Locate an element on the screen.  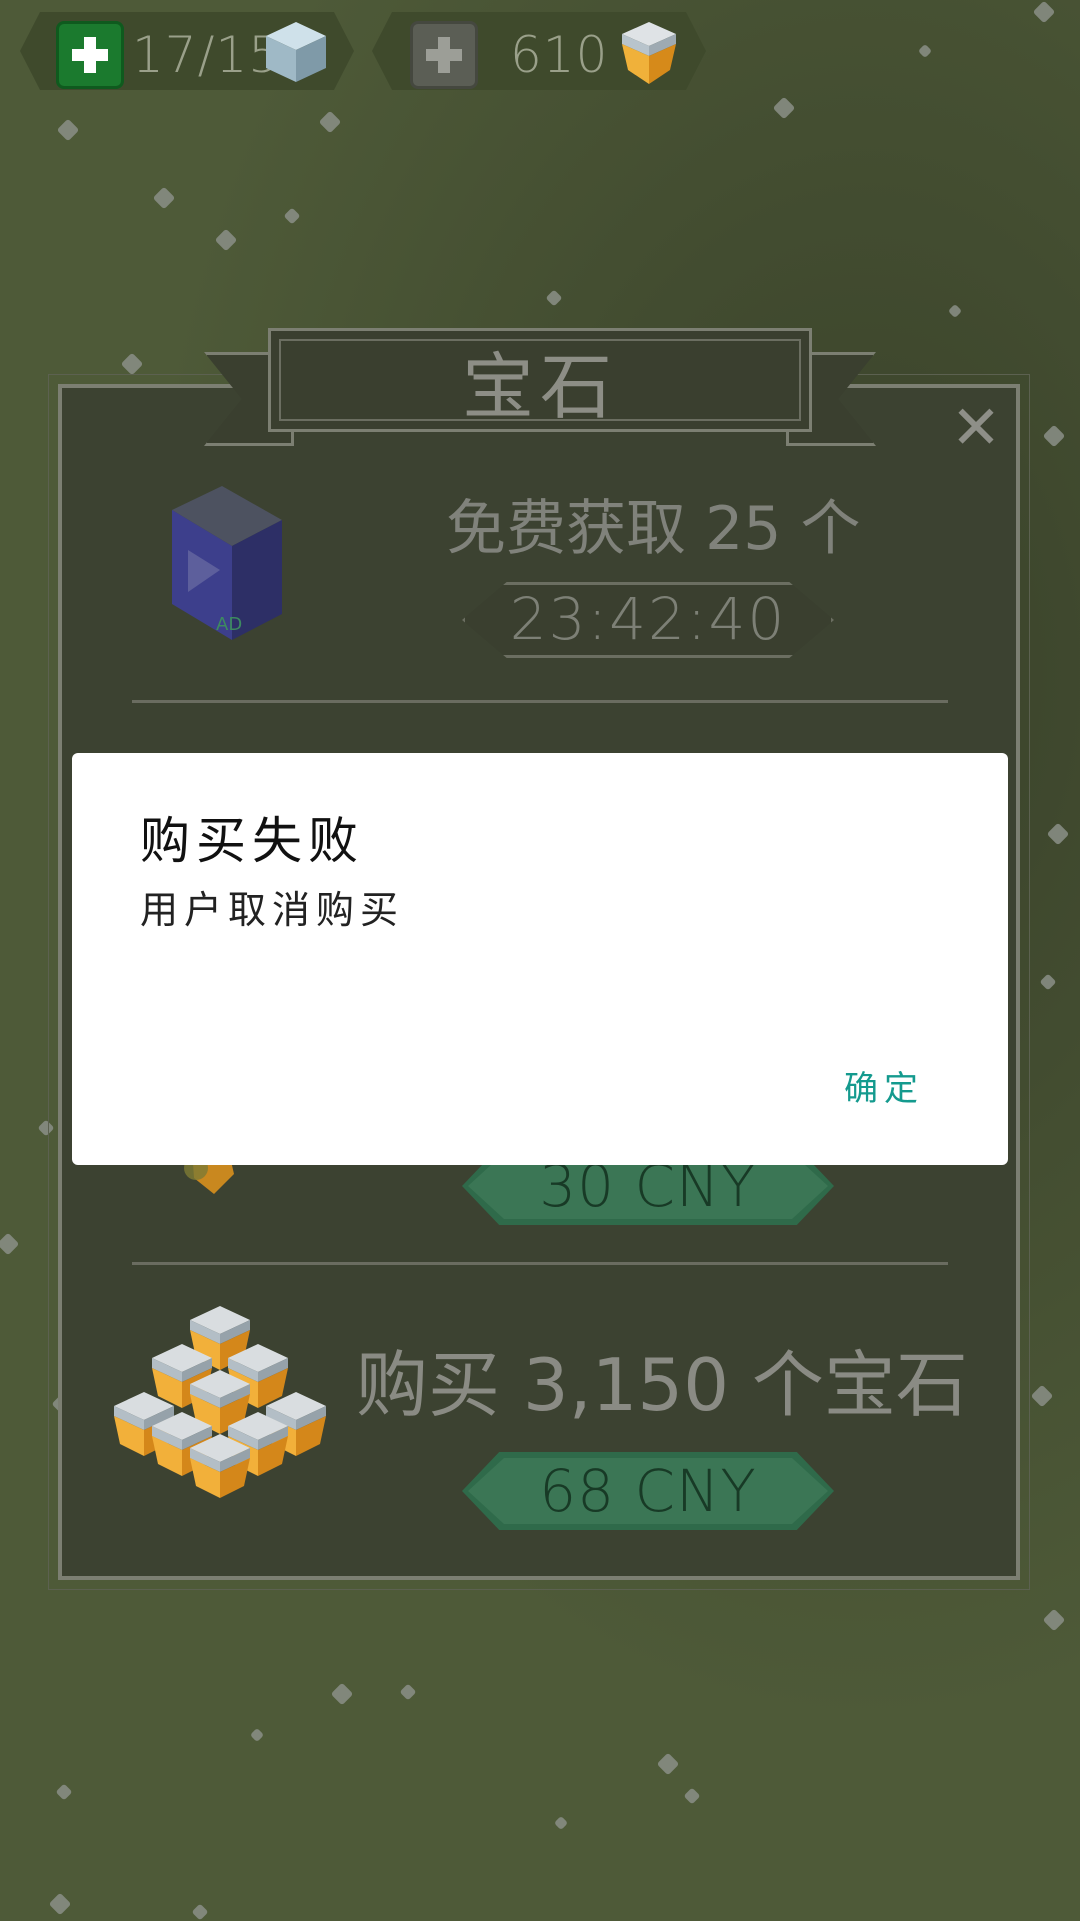
add-gems-button is located at coordinates (444, 55).